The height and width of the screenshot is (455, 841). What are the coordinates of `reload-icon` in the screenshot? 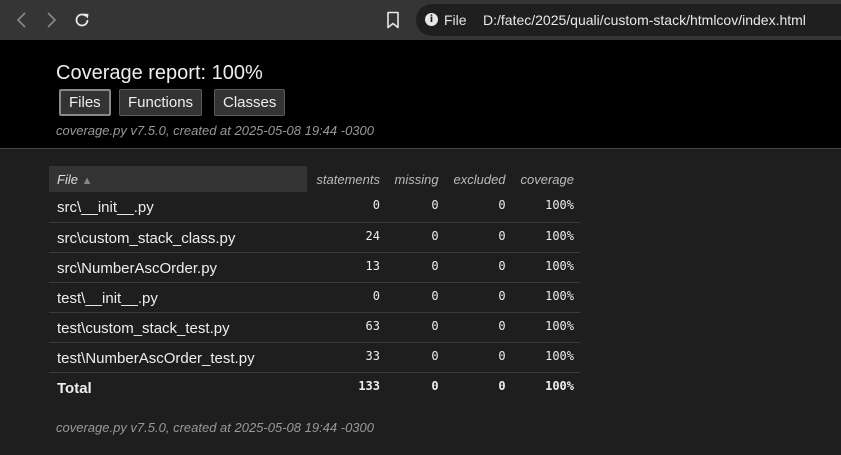 It's located at (82, 20).